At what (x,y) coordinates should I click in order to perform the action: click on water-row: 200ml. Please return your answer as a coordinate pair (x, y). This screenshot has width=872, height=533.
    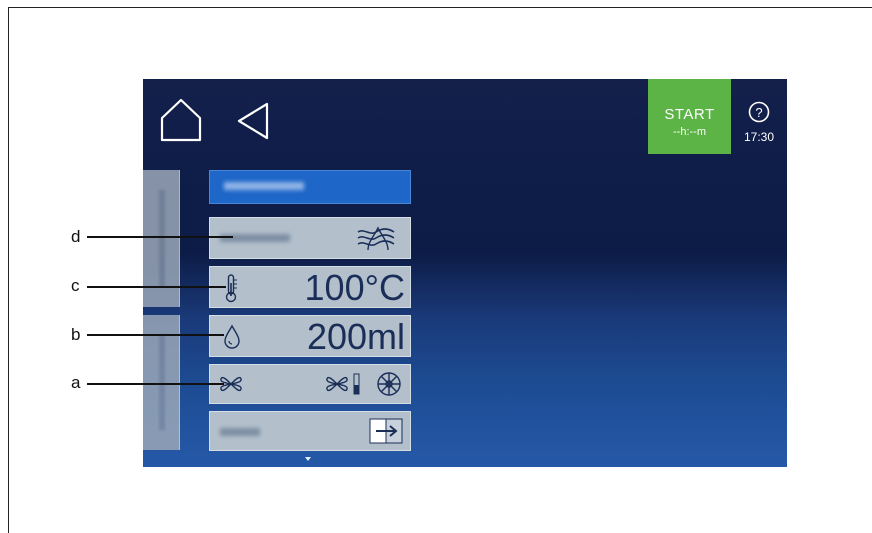
    Looking at the image, I should click on (310, 336).